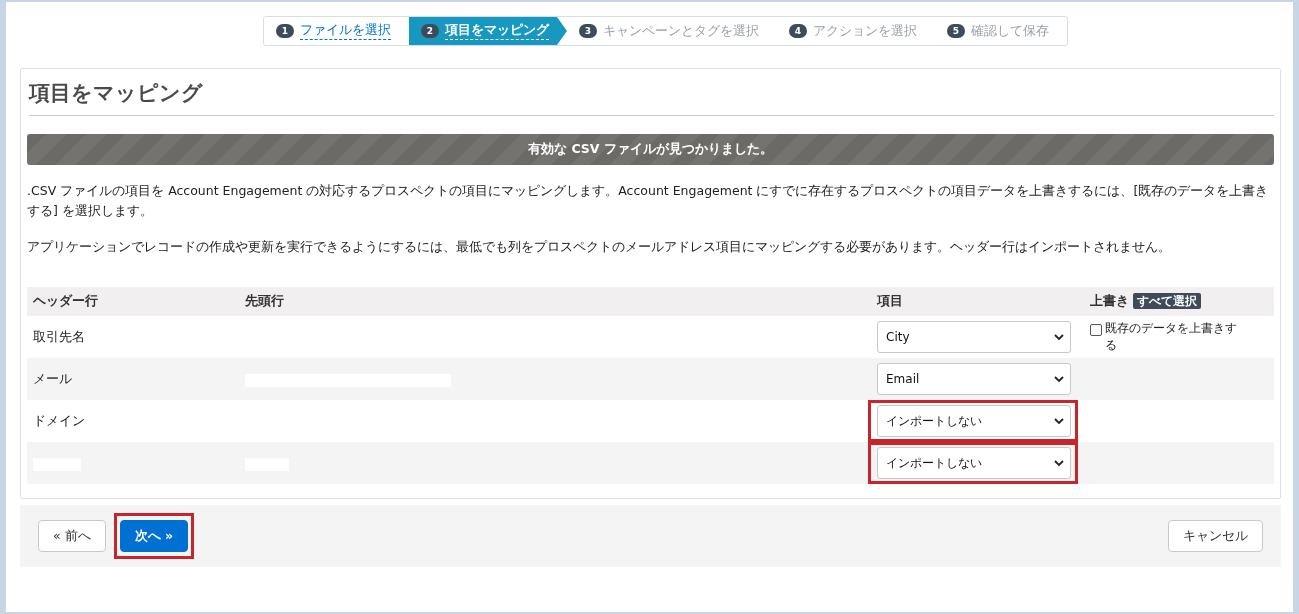  Describe the element at coordinates (798, 31) in the screenshot. I see `step-number: 4` at that location.